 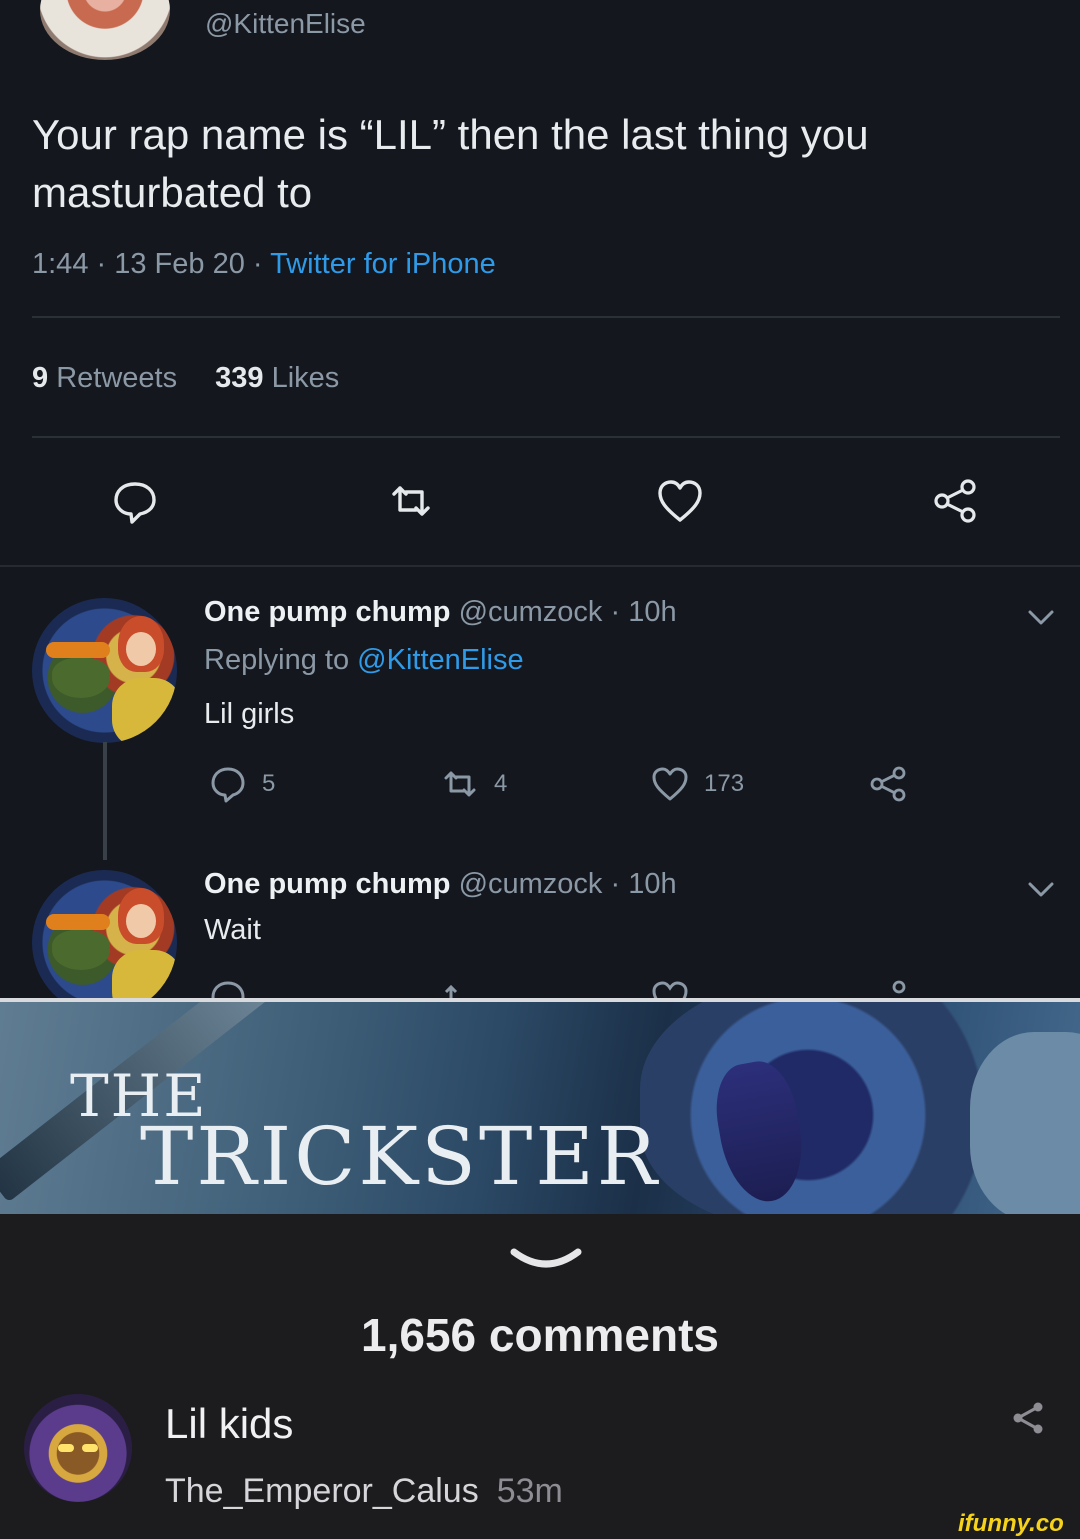 I want to click on tweet-source-link: Twitter for iPhone, so click(x=383, y=264).